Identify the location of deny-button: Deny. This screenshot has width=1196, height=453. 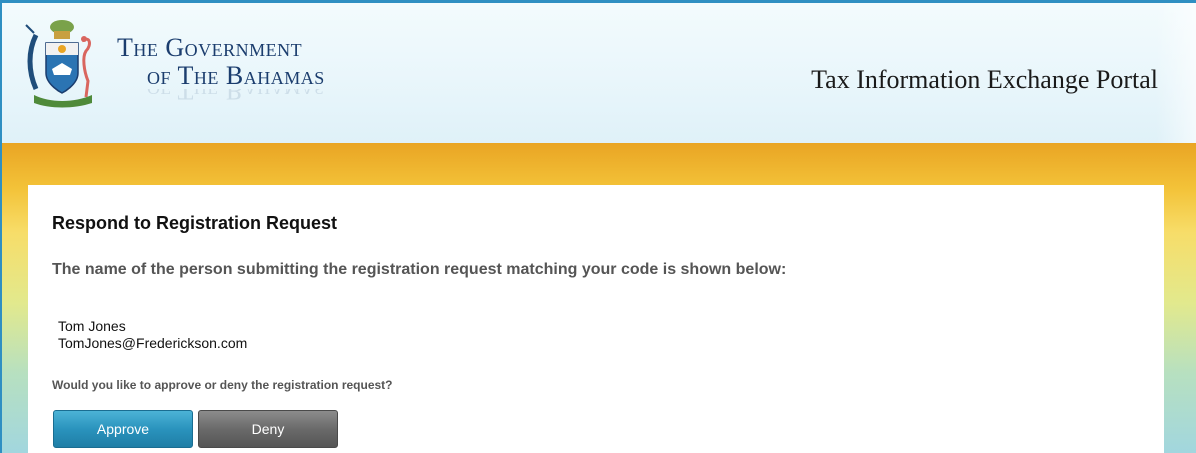
(268, 429).